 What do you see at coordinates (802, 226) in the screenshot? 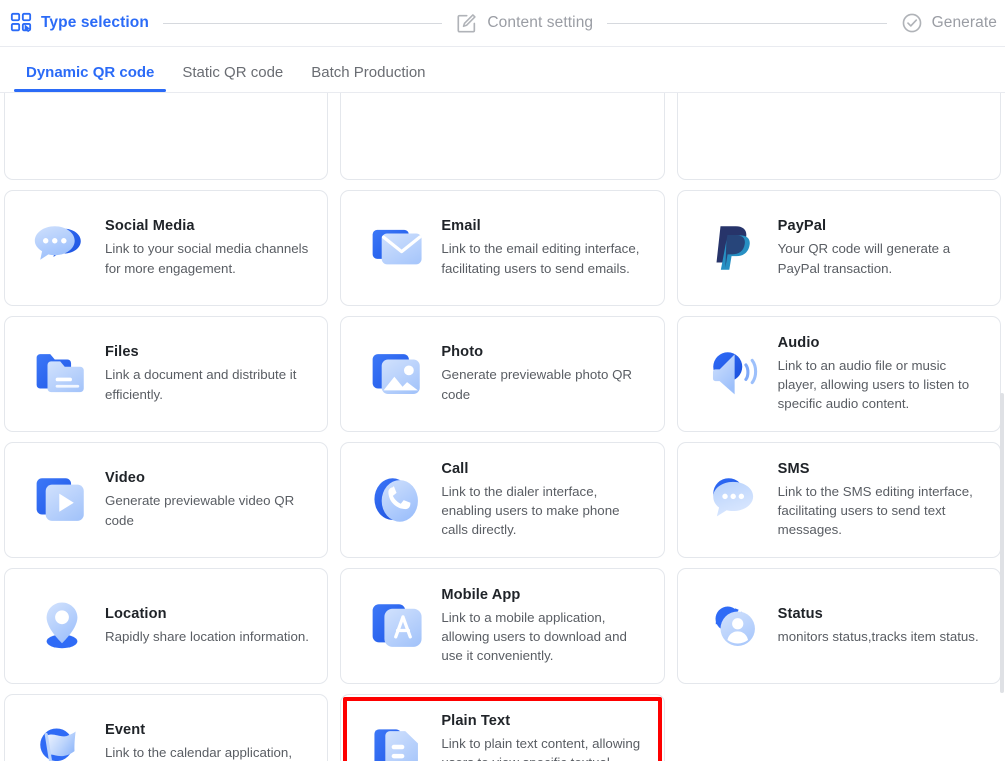
I see `card-title: PayPal` at bounding box center [802, 226].